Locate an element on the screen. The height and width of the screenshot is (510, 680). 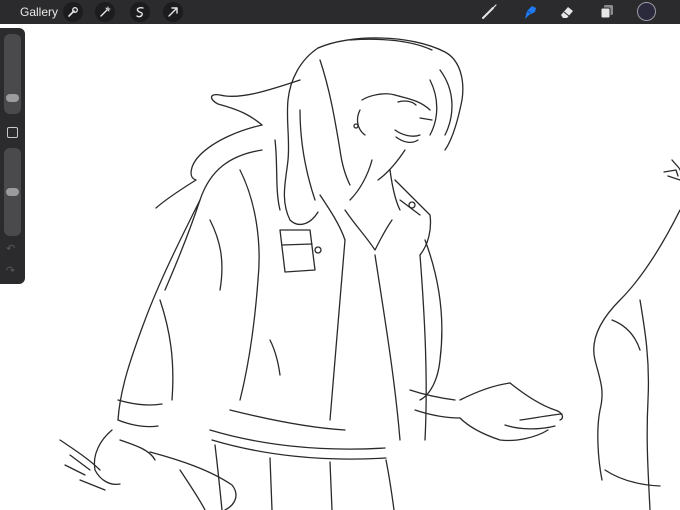
opacity-slider is located at coordinates (12, 192).